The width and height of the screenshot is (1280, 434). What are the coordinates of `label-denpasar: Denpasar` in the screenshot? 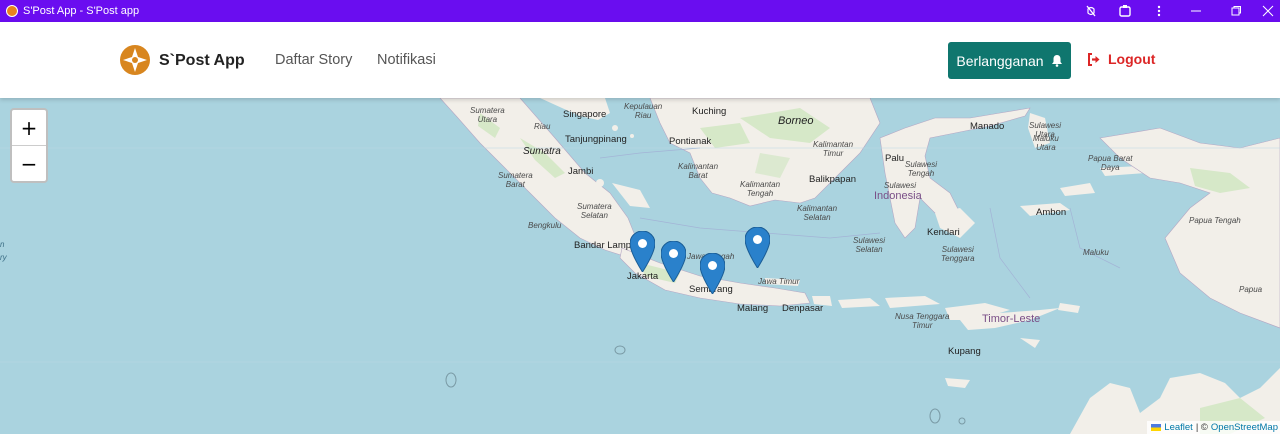 It's located at (803, 308).